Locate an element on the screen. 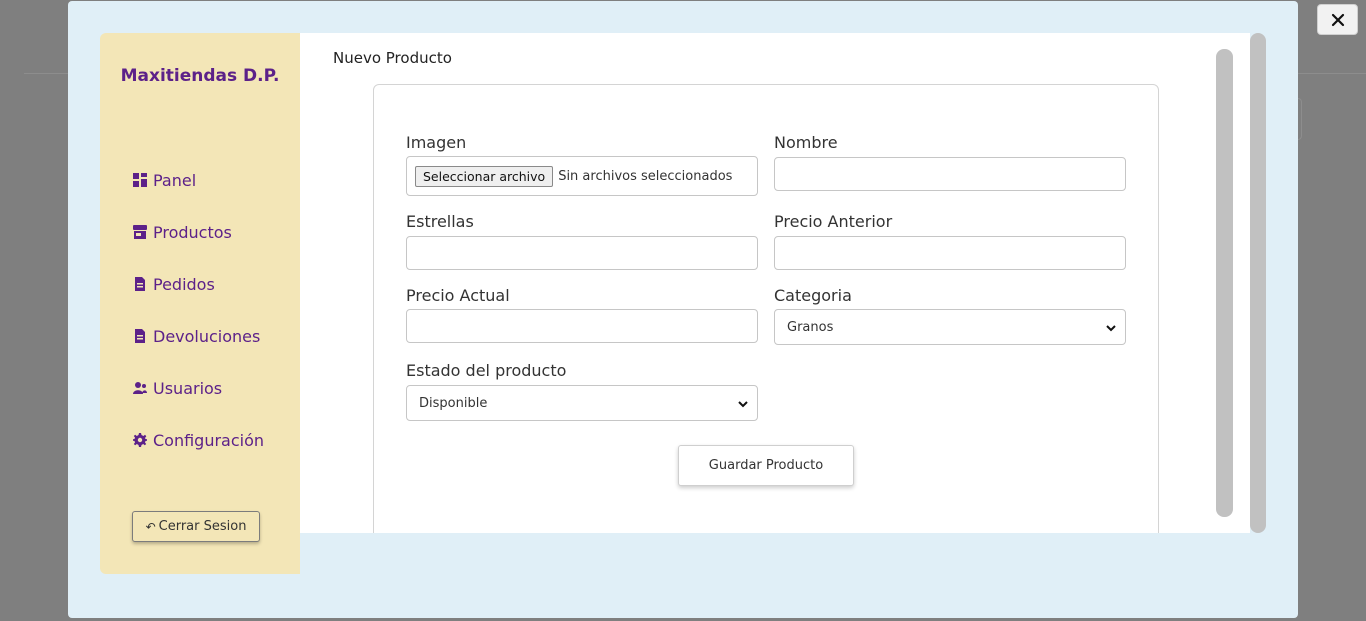  users-icon is located at coordinates (140, 388).